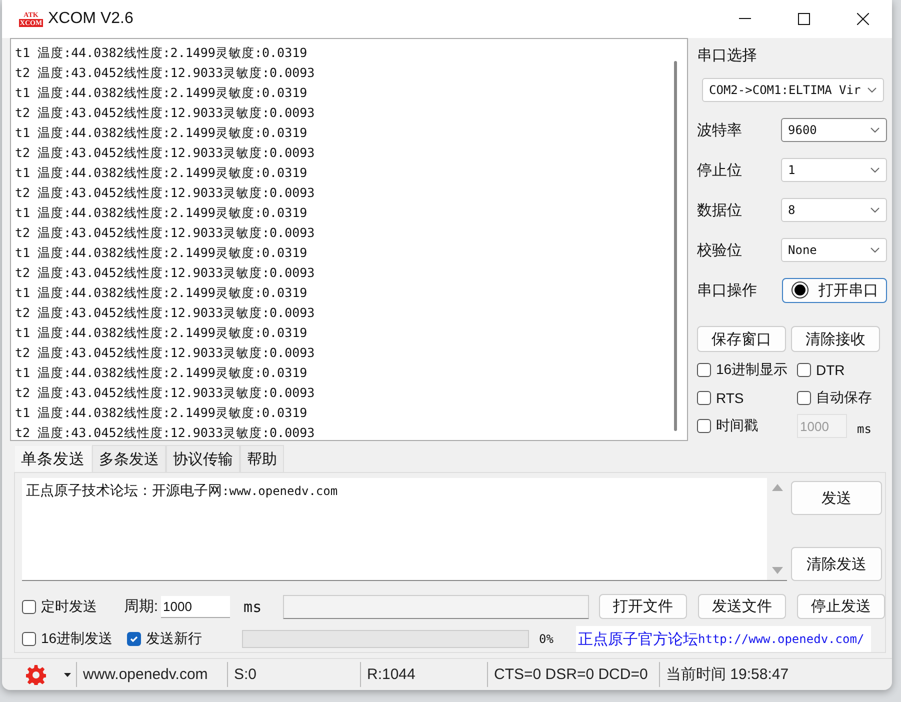 This screenshot has width=901, height=702. I want to click on dropdown: 9600, so click(834, 130).